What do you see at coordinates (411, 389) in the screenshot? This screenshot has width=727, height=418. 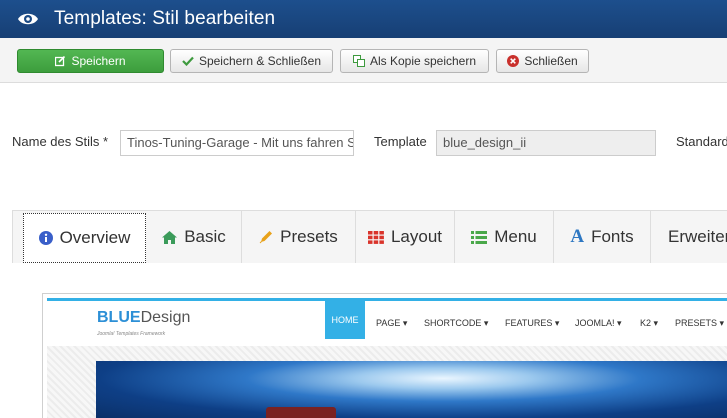 I see `preview-hero-image` at bounding box center [411, 389].